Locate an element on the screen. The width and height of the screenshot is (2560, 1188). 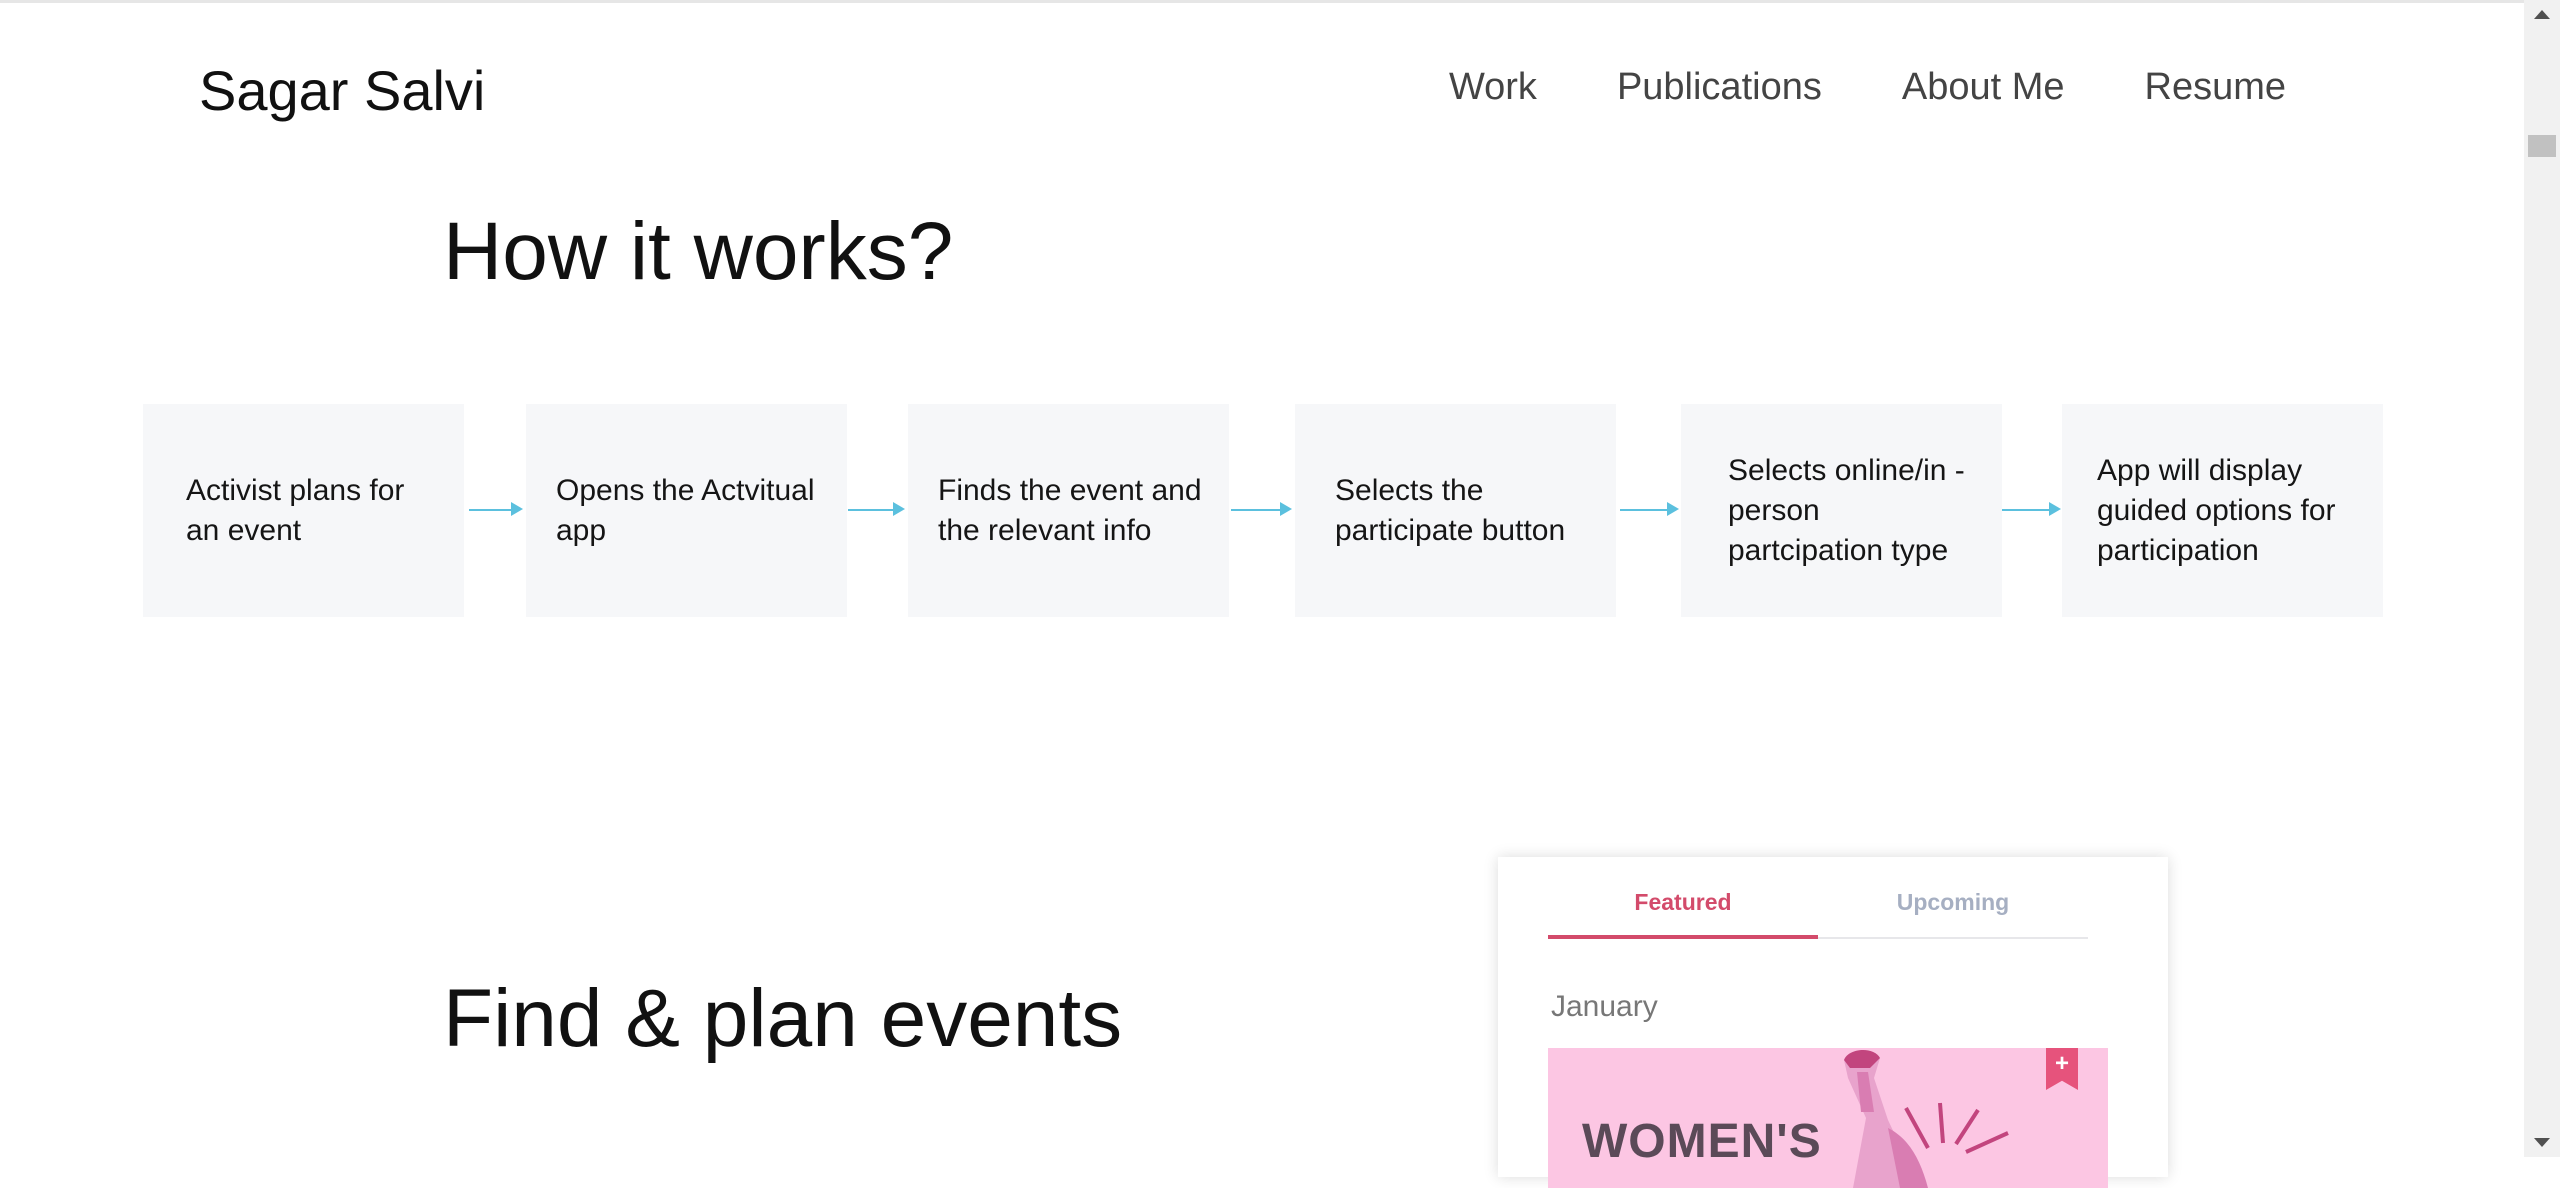
flow-step-text: Opens the Actvitual app is located at coordinates (685, 510).